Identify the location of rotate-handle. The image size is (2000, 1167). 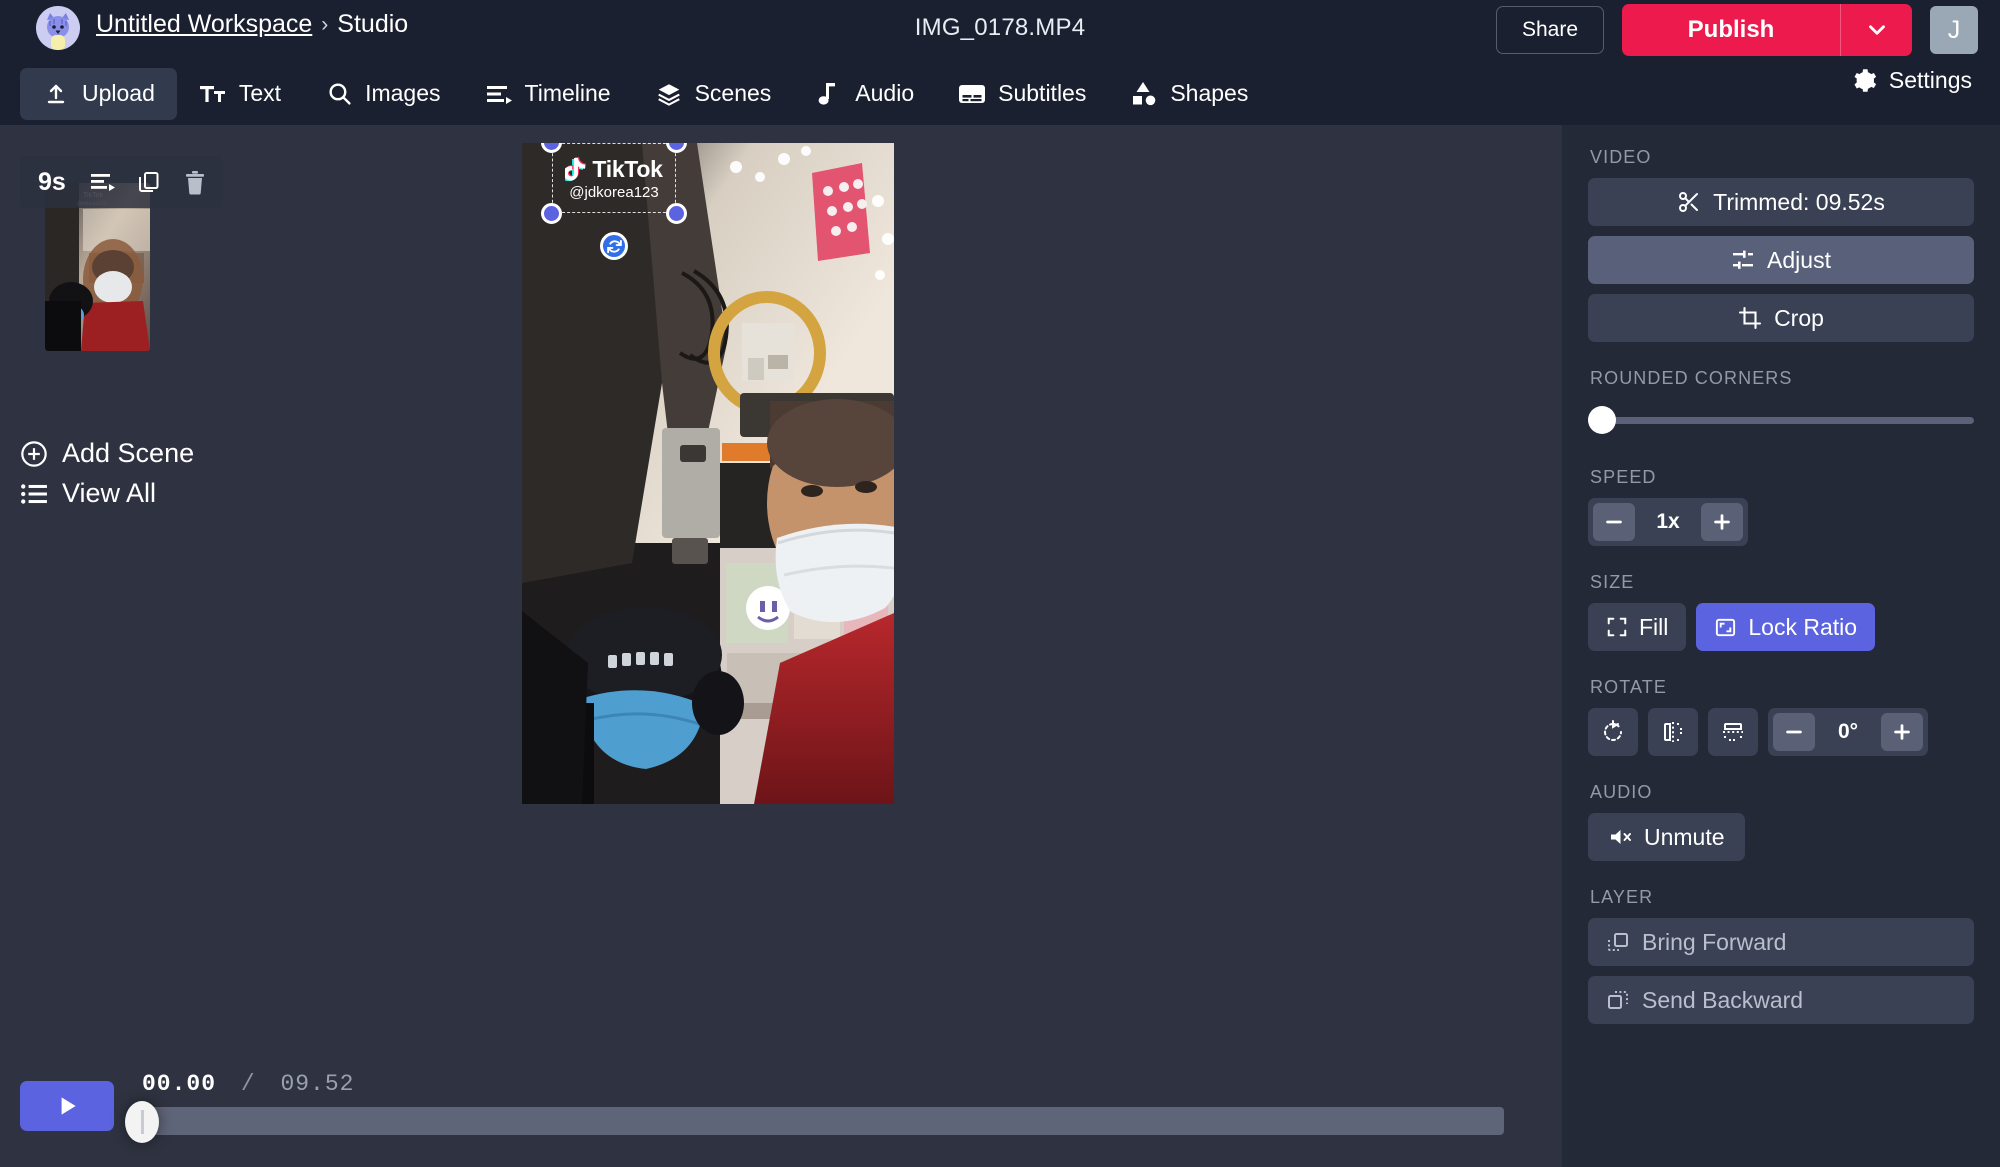
(614, 246).